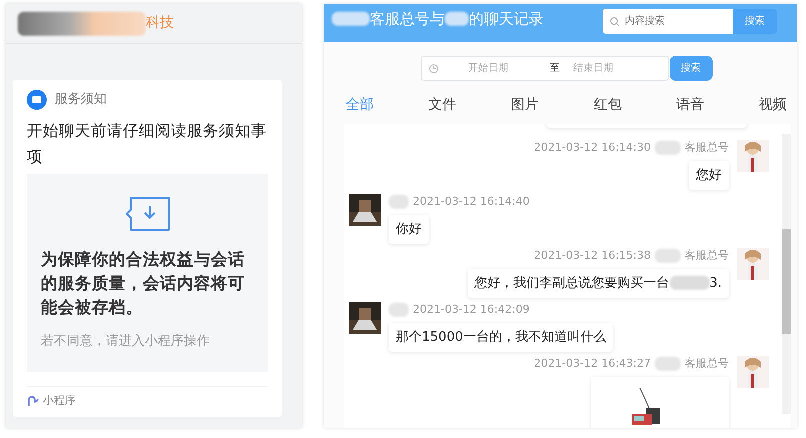 The height and width of the screenshot is (438, 806). What do you see at coordinates (489, 69) in the screenshot?
I see `start-date-placeholder: 开始日期` at bounding box center [489, 69].